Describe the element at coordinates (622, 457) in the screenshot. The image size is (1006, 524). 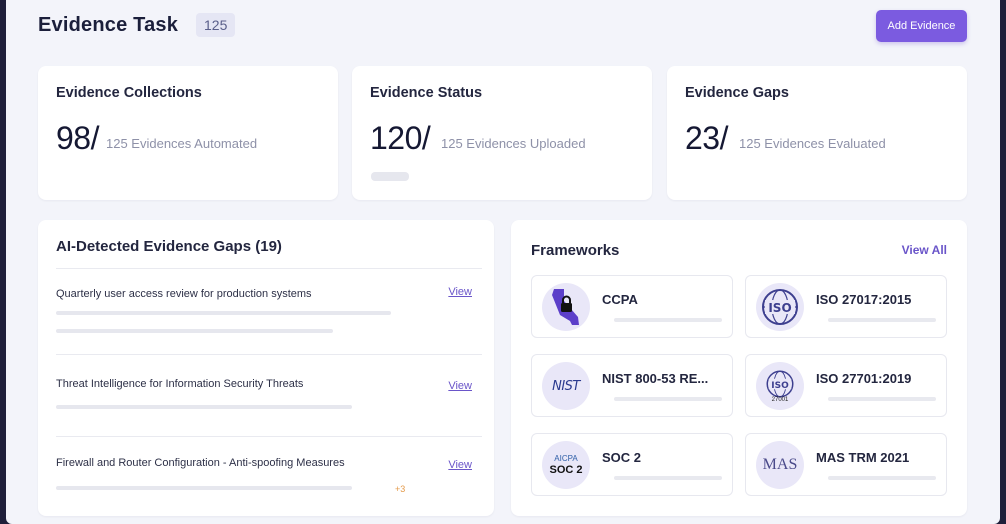
I see `framework-name: SOC 2` at that location.